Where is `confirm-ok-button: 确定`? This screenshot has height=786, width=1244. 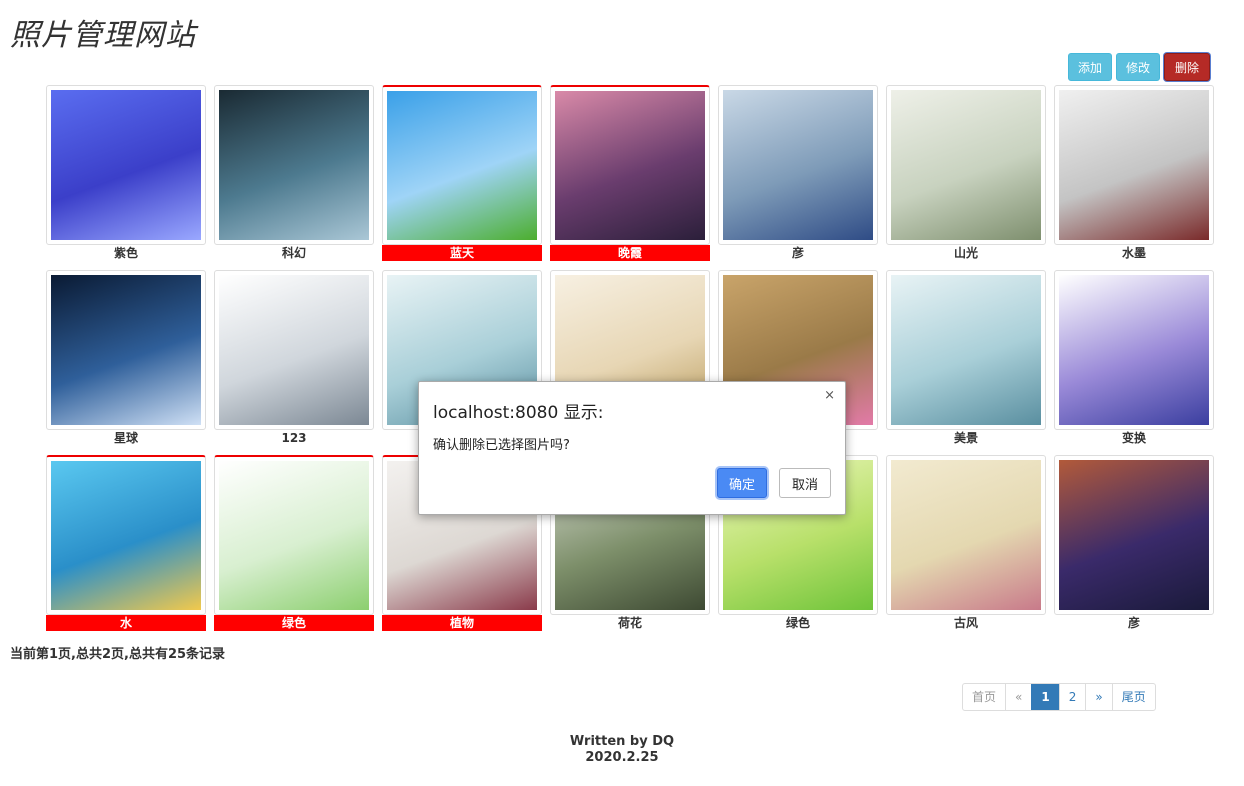
confirm-ok-button: 确定 is located at coordinates (742, 483).